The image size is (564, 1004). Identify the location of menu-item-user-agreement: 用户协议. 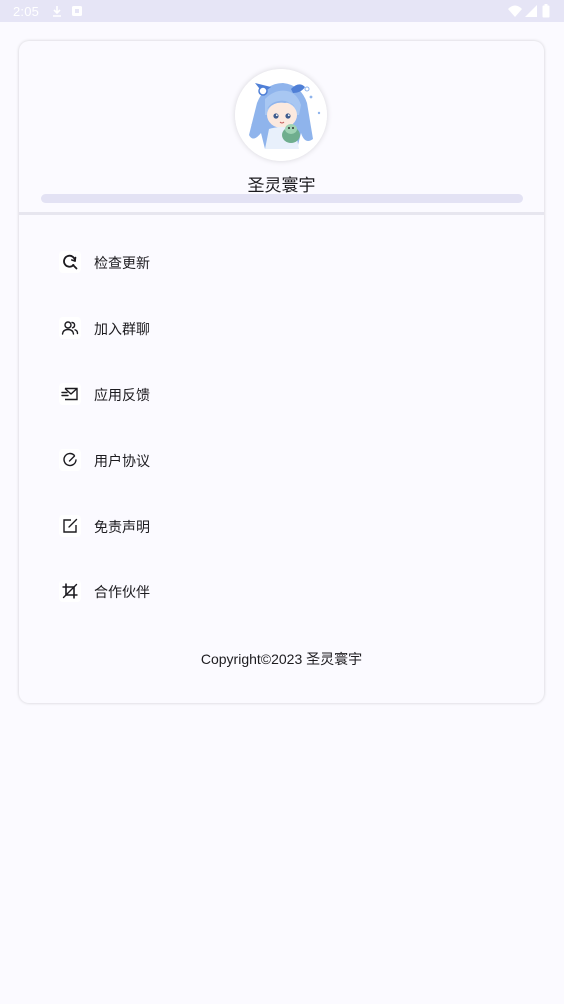
(285, 460).